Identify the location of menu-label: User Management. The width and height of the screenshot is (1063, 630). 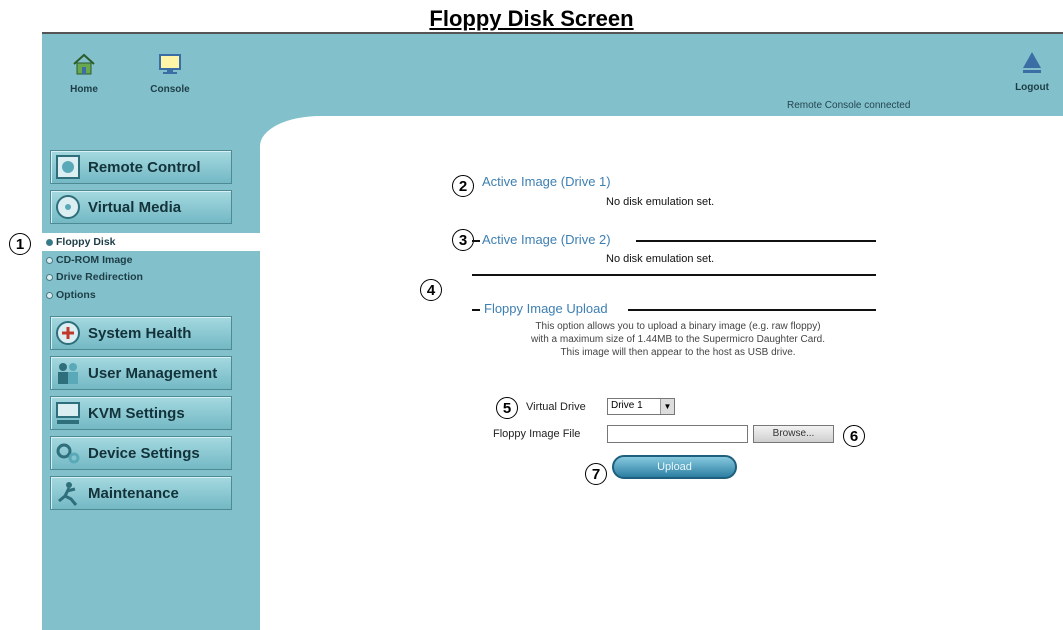
(153, 373).